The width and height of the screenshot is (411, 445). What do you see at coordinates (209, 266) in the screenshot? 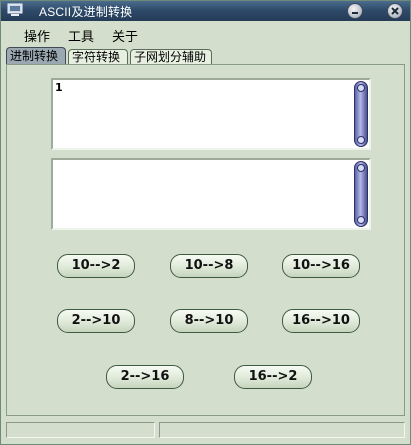
I see `convert-10-to-8-button: 10-->8` at bounding box center [209, 266].